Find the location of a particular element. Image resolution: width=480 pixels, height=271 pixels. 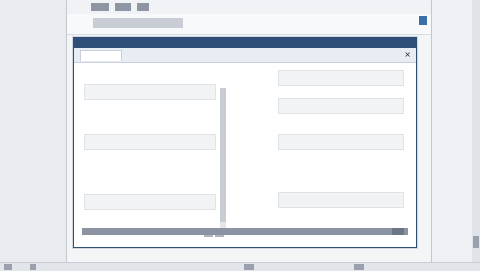

browser-tabstrip is located at coordinates (249, 7).